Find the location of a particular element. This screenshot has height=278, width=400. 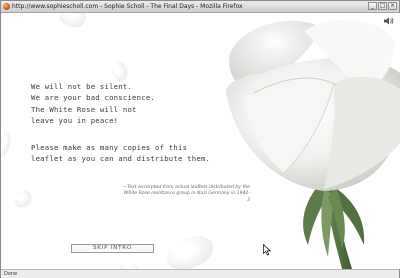

firefox-icon is located at coordinates (6, 6).